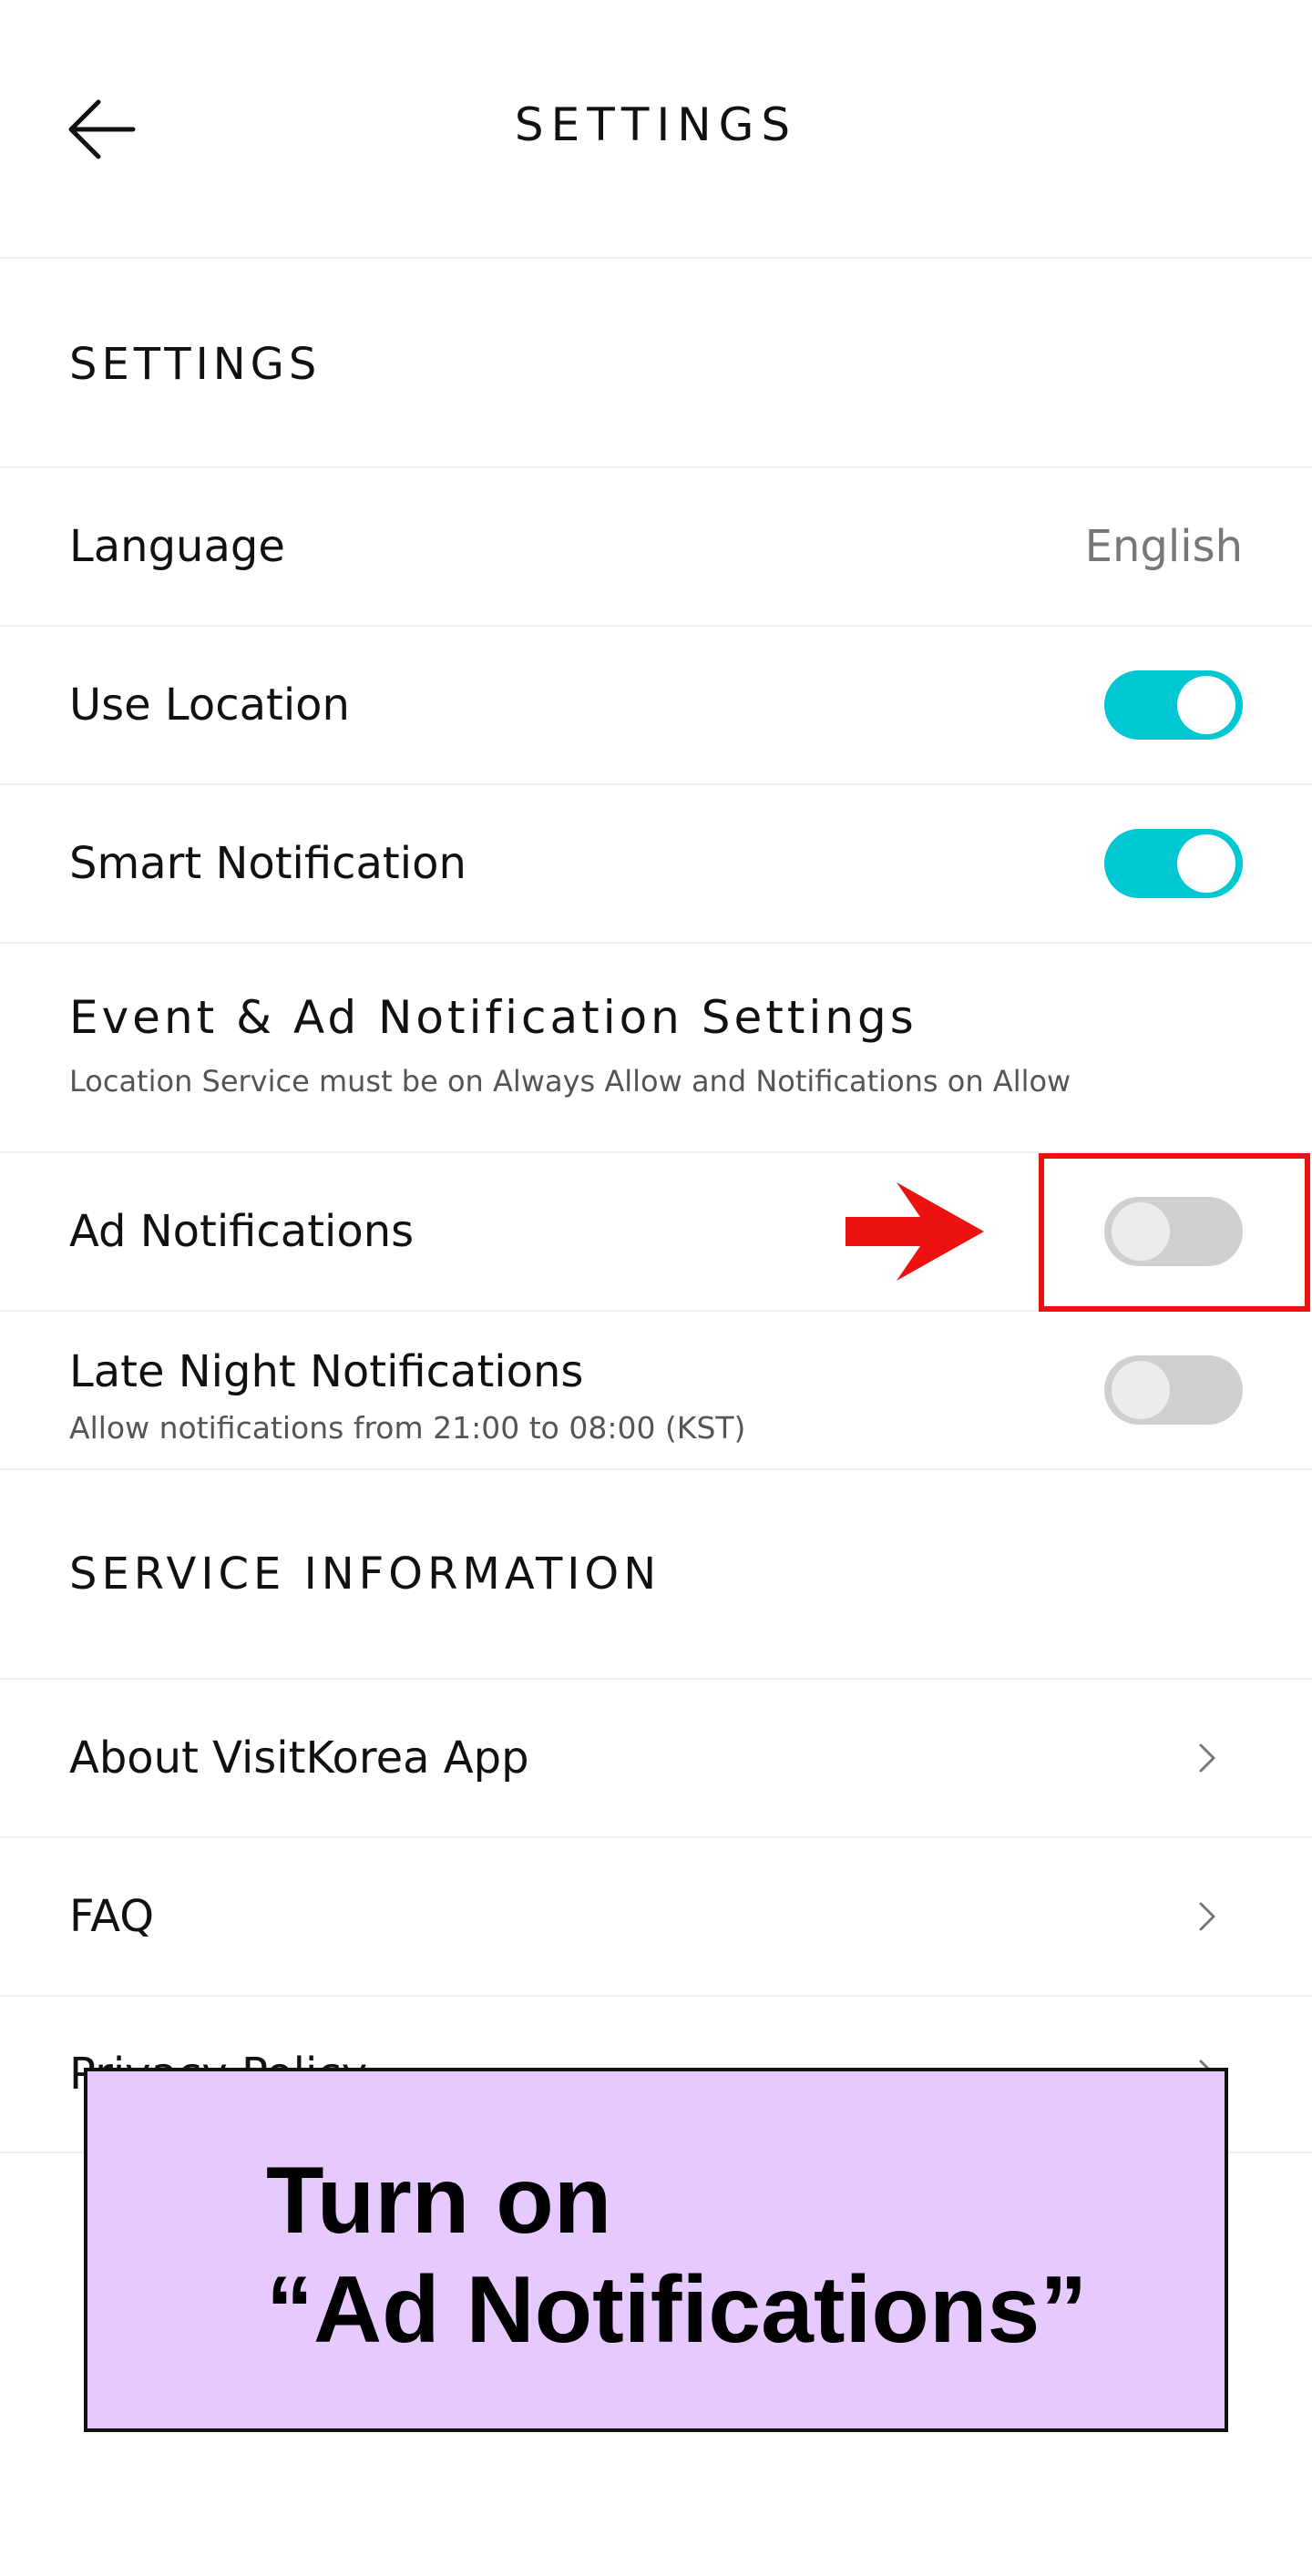 The width and height of the screenshot is (1312, 2576). What do you see at coordinates (656, 1916) in the screenshot?
I see `faq-row: FAQ` at bounding box center [656, 1916].